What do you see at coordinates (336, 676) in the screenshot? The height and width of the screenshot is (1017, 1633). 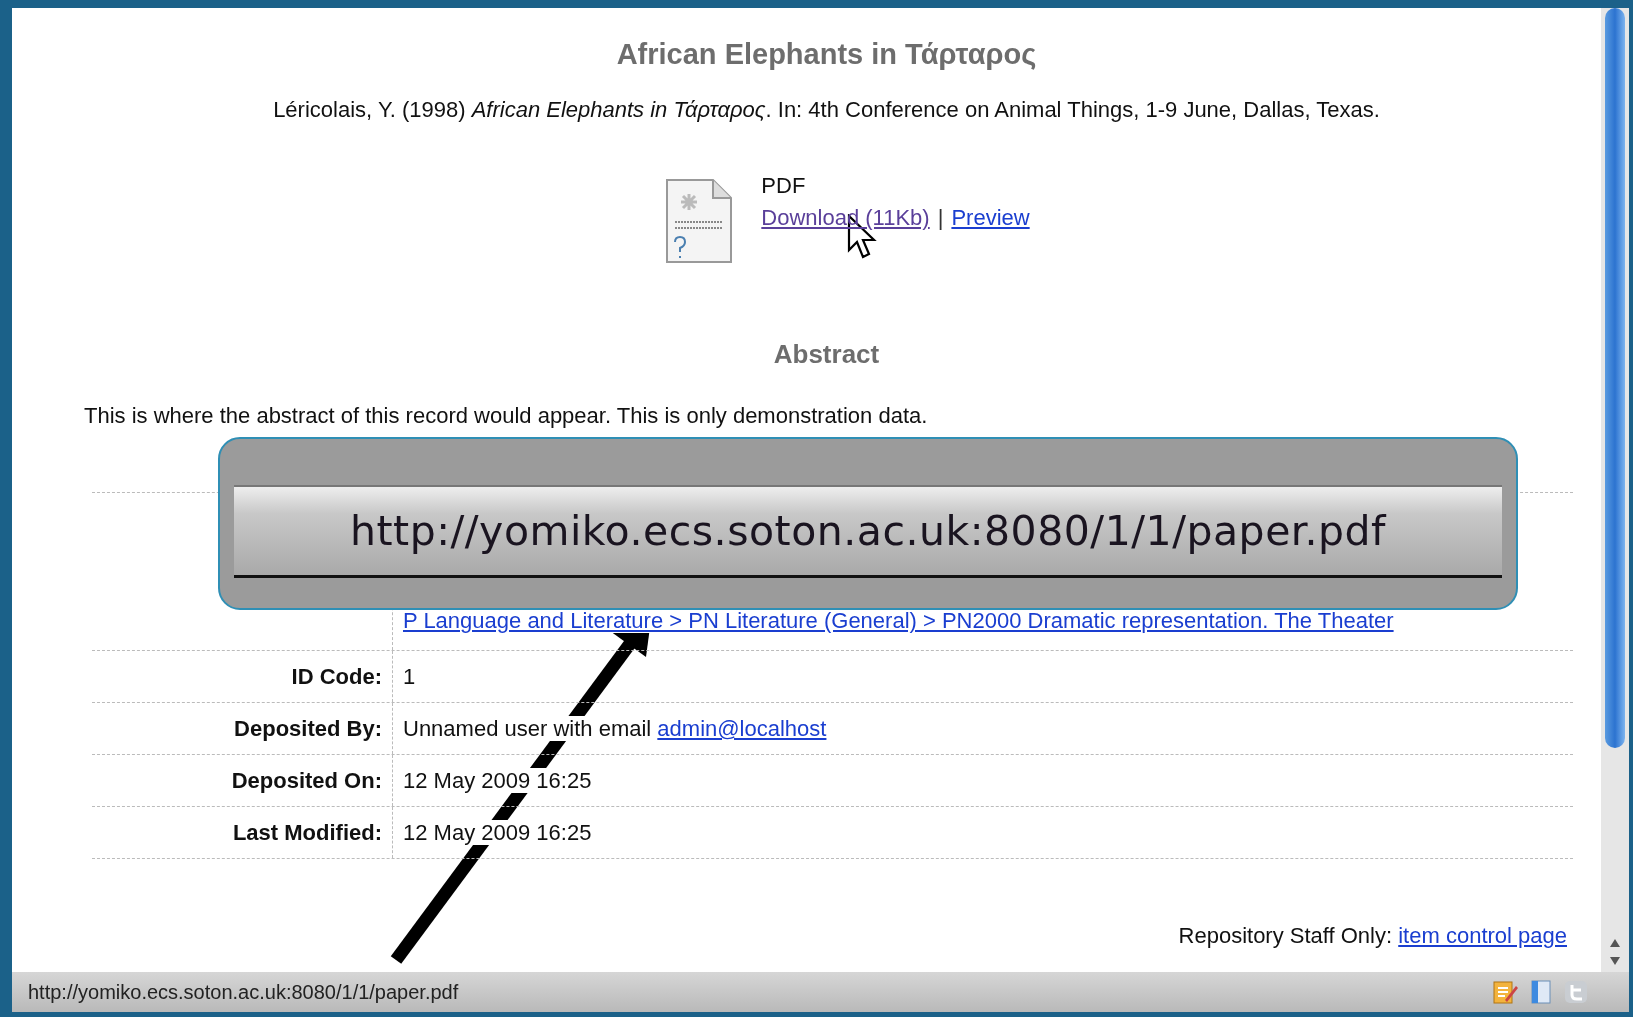 I see `detail-label: ID Code:` at bounding box center [336, 676].